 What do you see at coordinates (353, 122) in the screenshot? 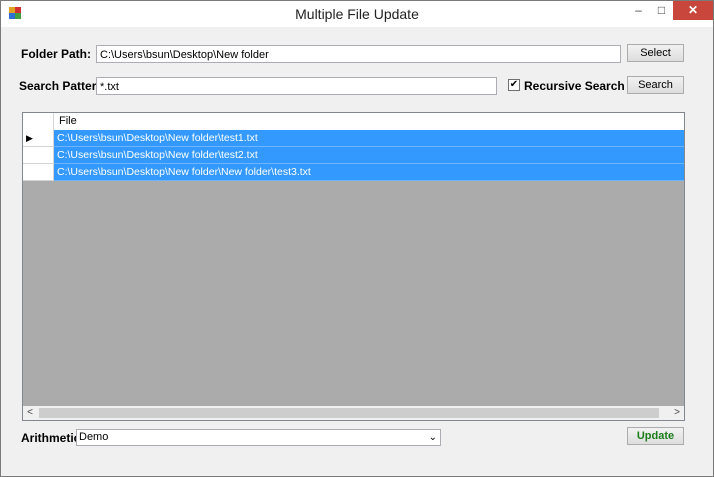
I see `grid-header: File` at bounding box center [353, 122].